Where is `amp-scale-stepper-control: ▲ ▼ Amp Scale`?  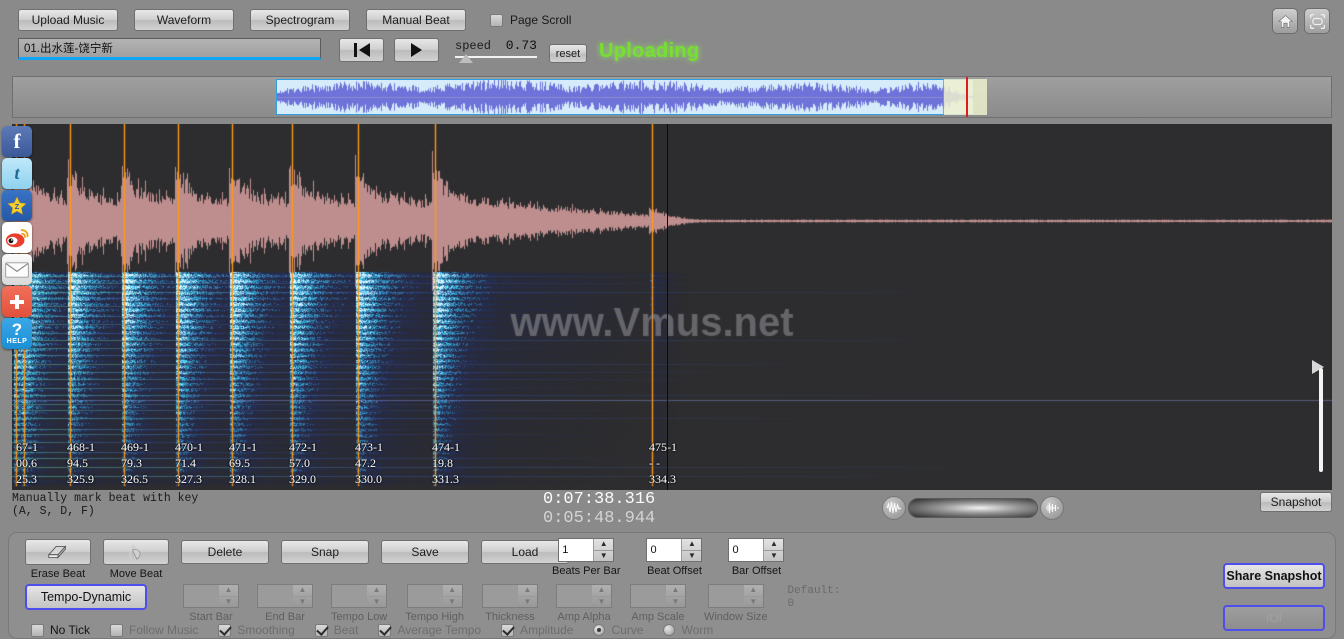 amp-scale-stepper-control: ▲ ▼ Amp Scale is located at coordinates (657, 603).